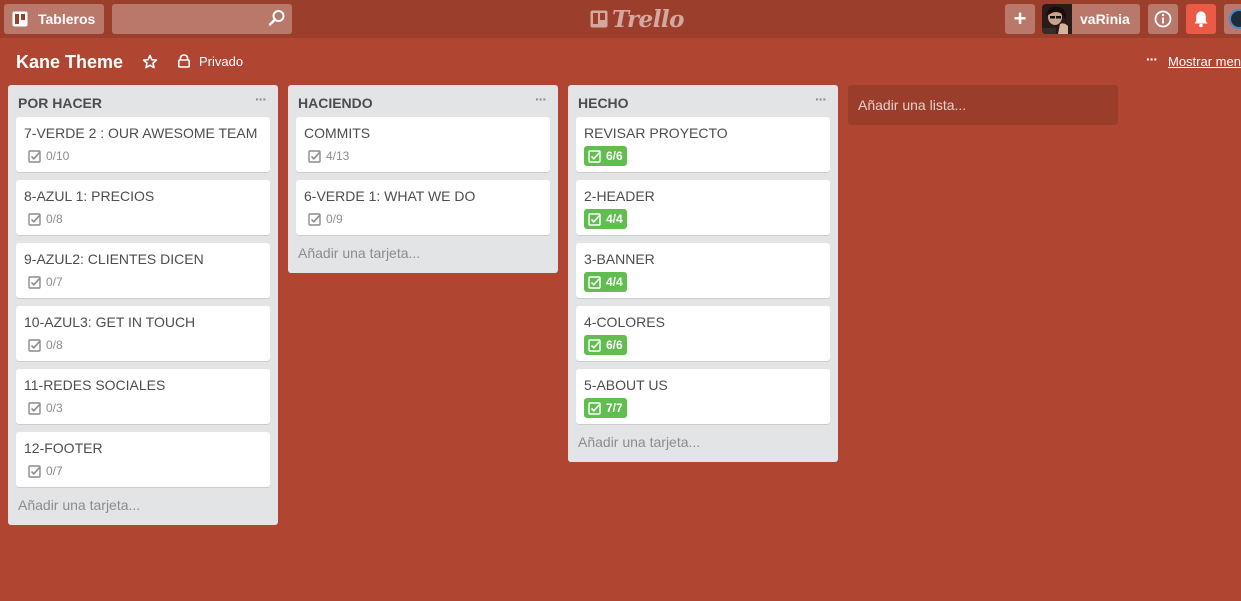 This screenshot has width=1241, height=601. I want to click on boards-button: Tableros, so click(54, 19).